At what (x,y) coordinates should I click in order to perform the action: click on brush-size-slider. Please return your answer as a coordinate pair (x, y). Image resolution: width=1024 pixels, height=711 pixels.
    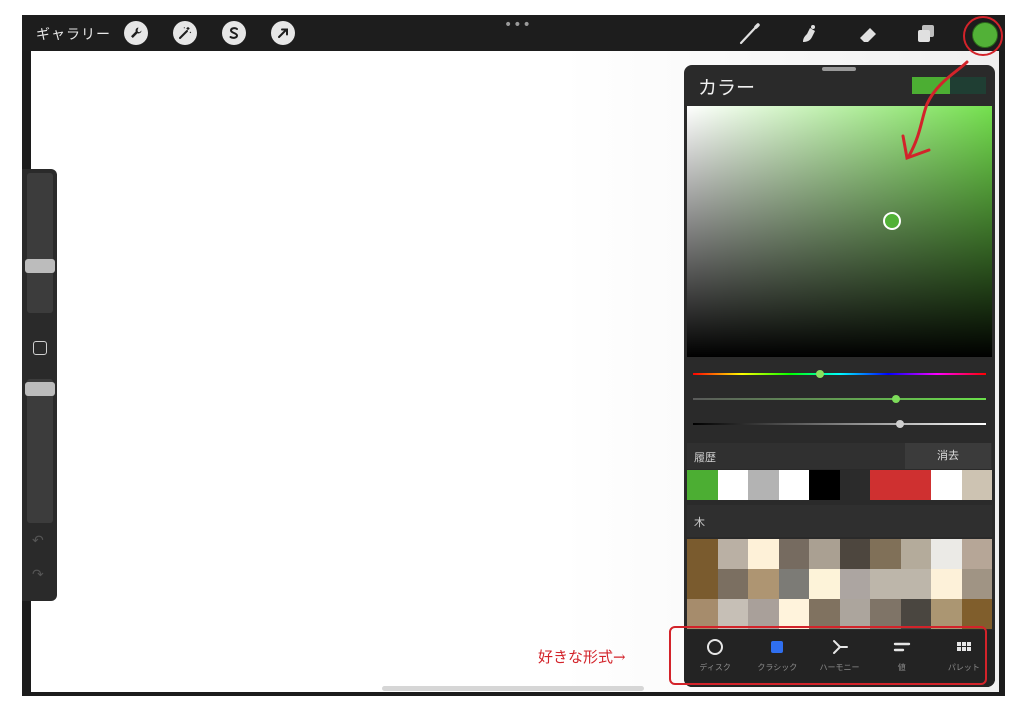
    Looking at the image, I should click on (40, 243).